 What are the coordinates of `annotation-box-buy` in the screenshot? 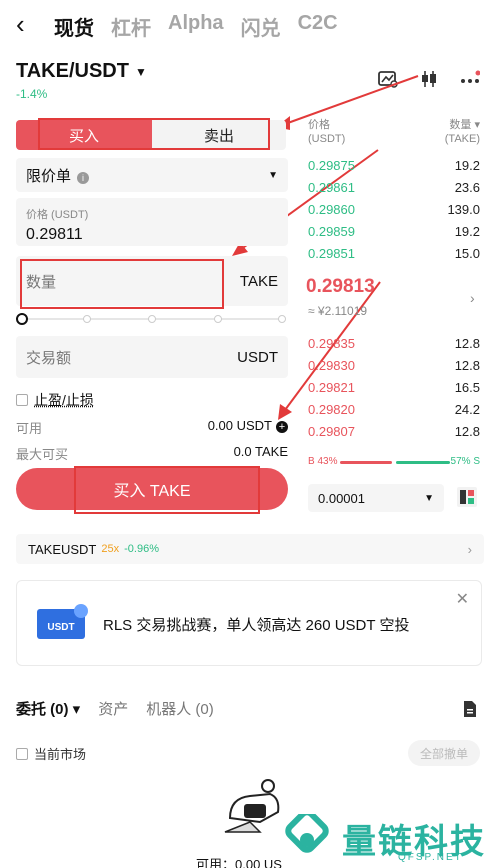 It's located at (167, 490).